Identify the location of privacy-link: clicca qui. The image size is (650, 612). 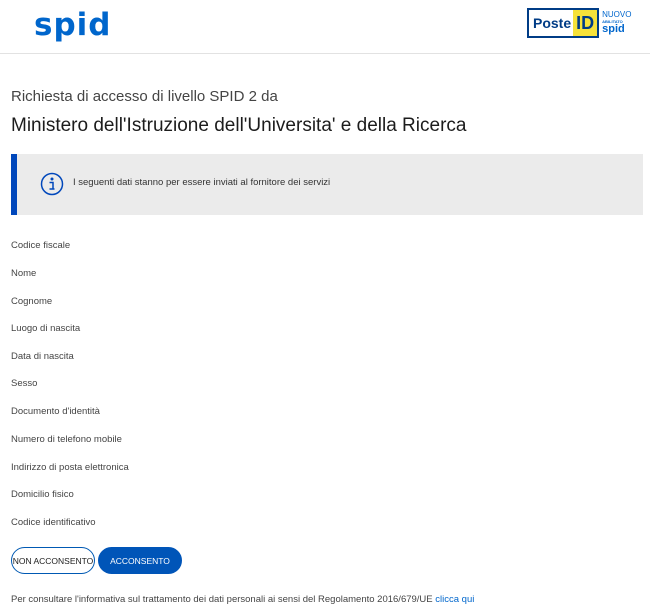
(454, 599).